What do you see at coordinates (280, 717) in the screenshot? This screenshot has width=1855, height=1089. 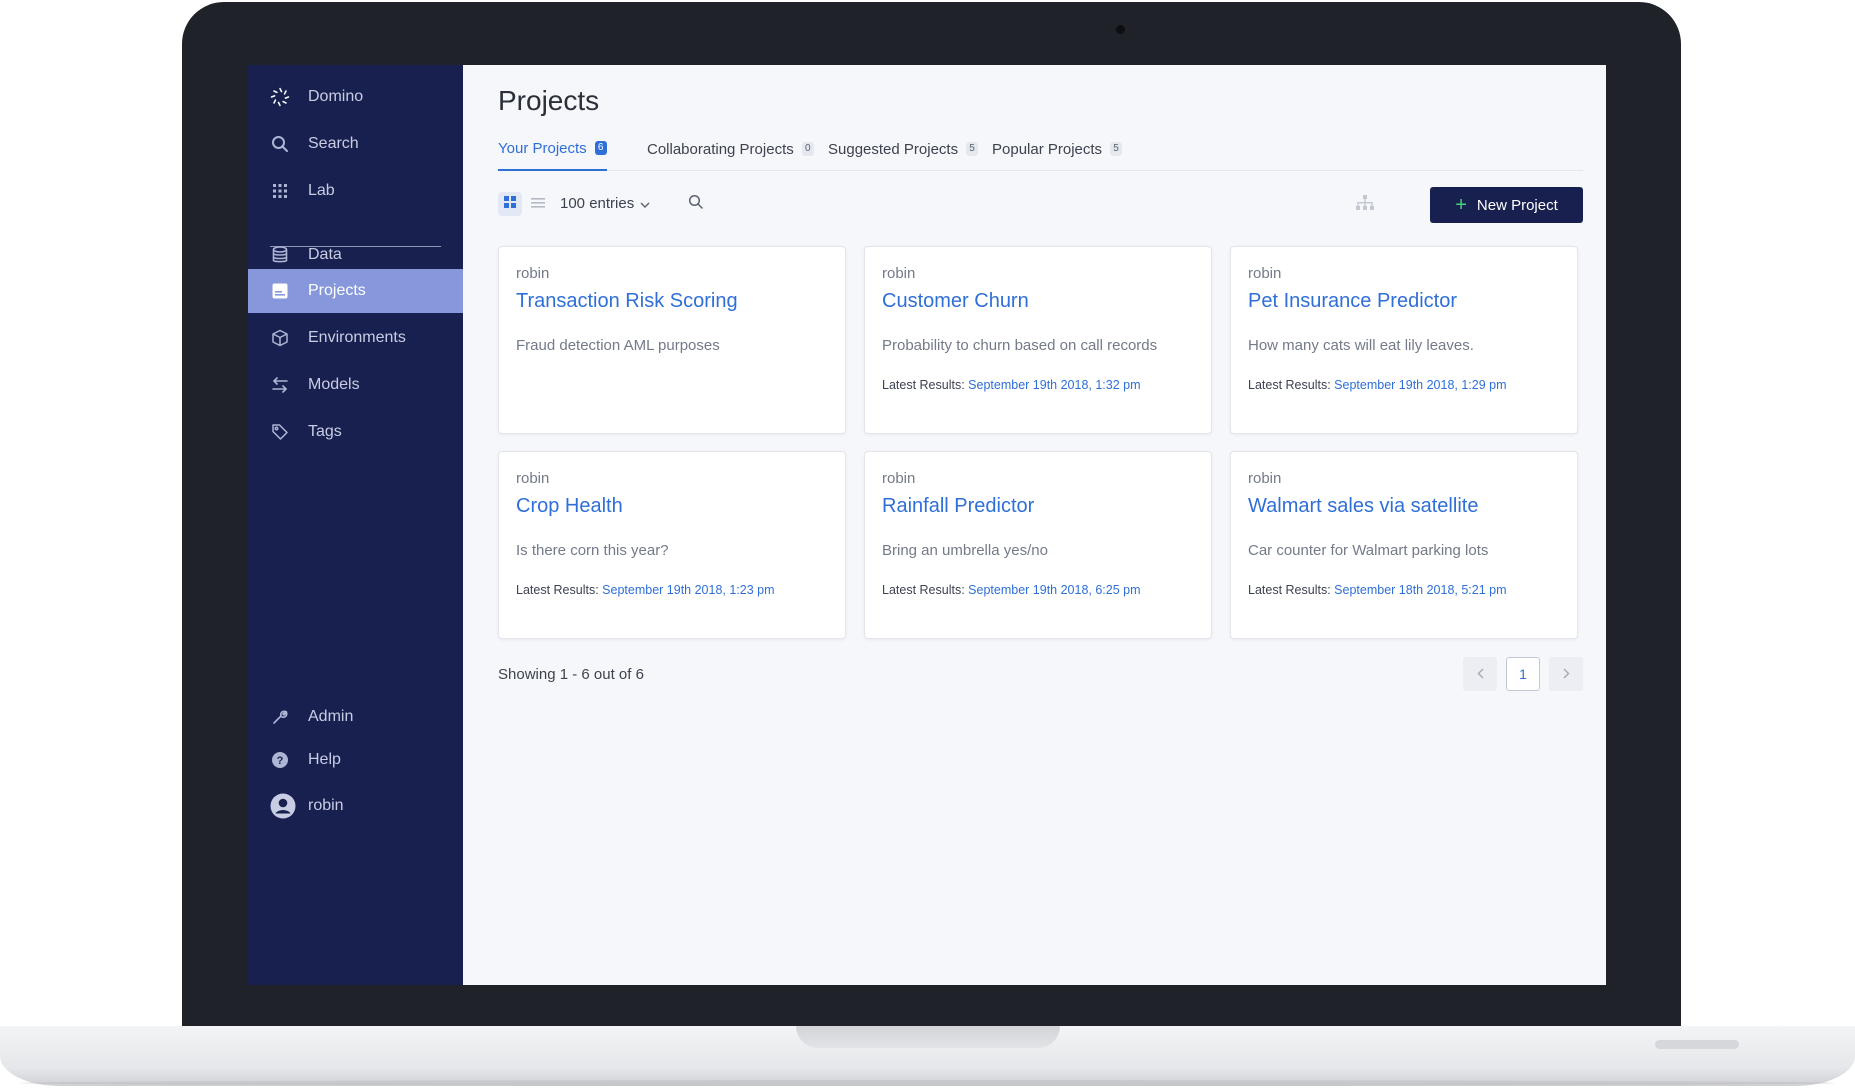 I see `wrench-icon` at bounding box center [280, 717].